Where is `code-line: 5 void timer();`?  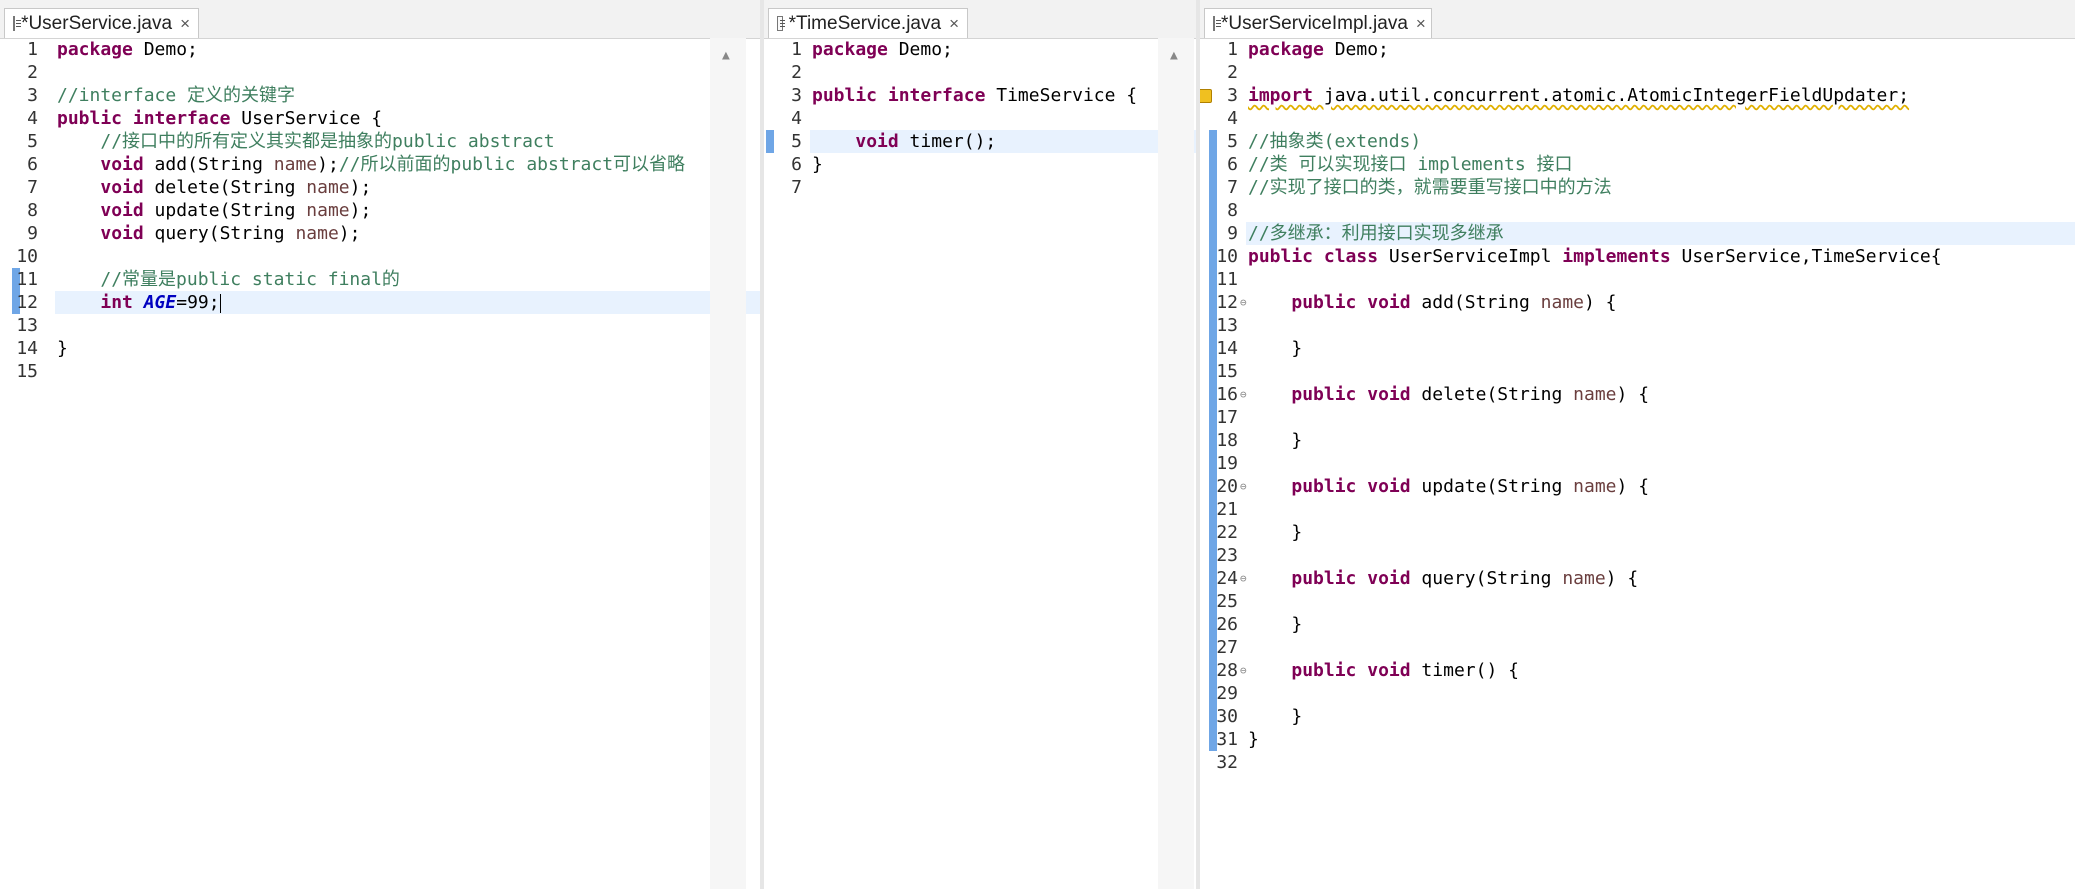 code-line: 5 void timer(); is located at coordinates (993, 141).